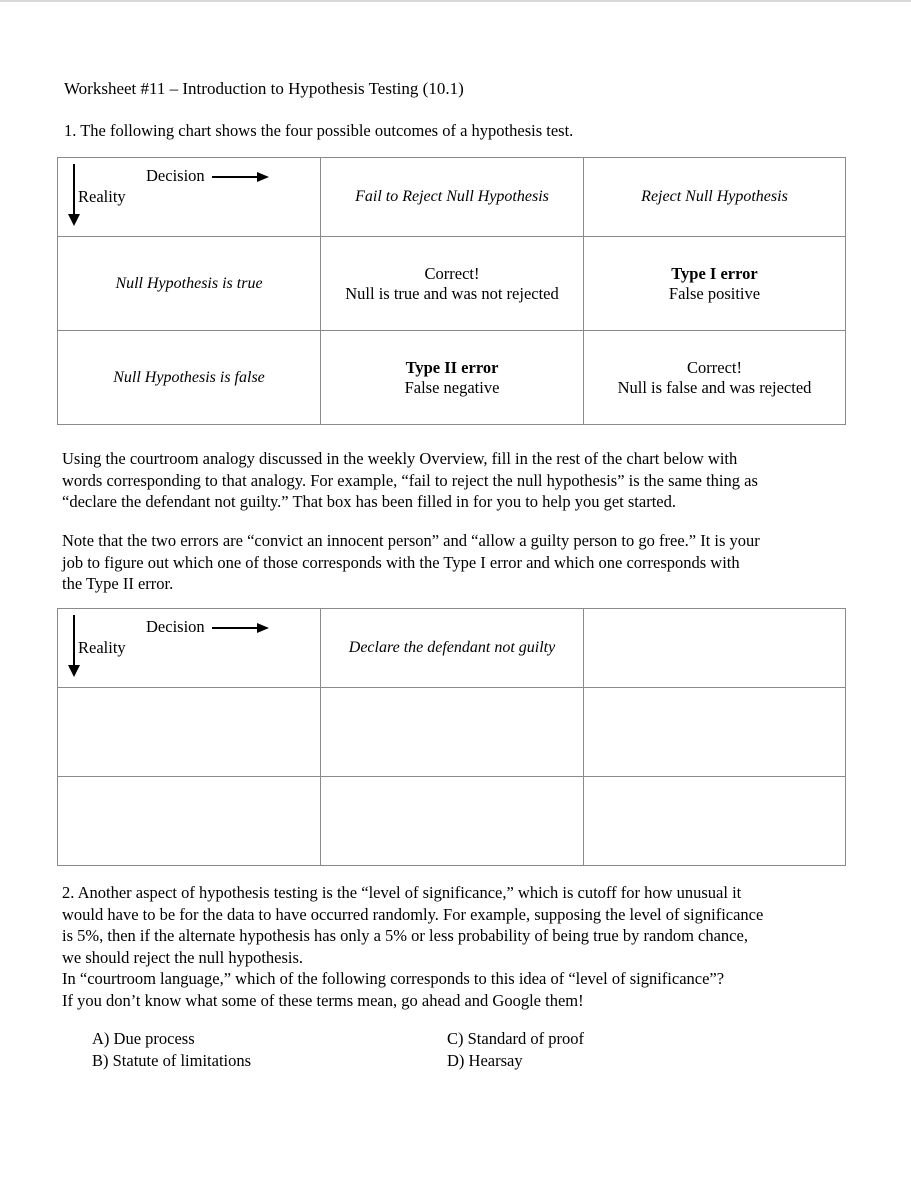 This screenshot has height=1200, width=911. I want to click on cell-type-i-error: Type I error False positive, so click(714, 283).